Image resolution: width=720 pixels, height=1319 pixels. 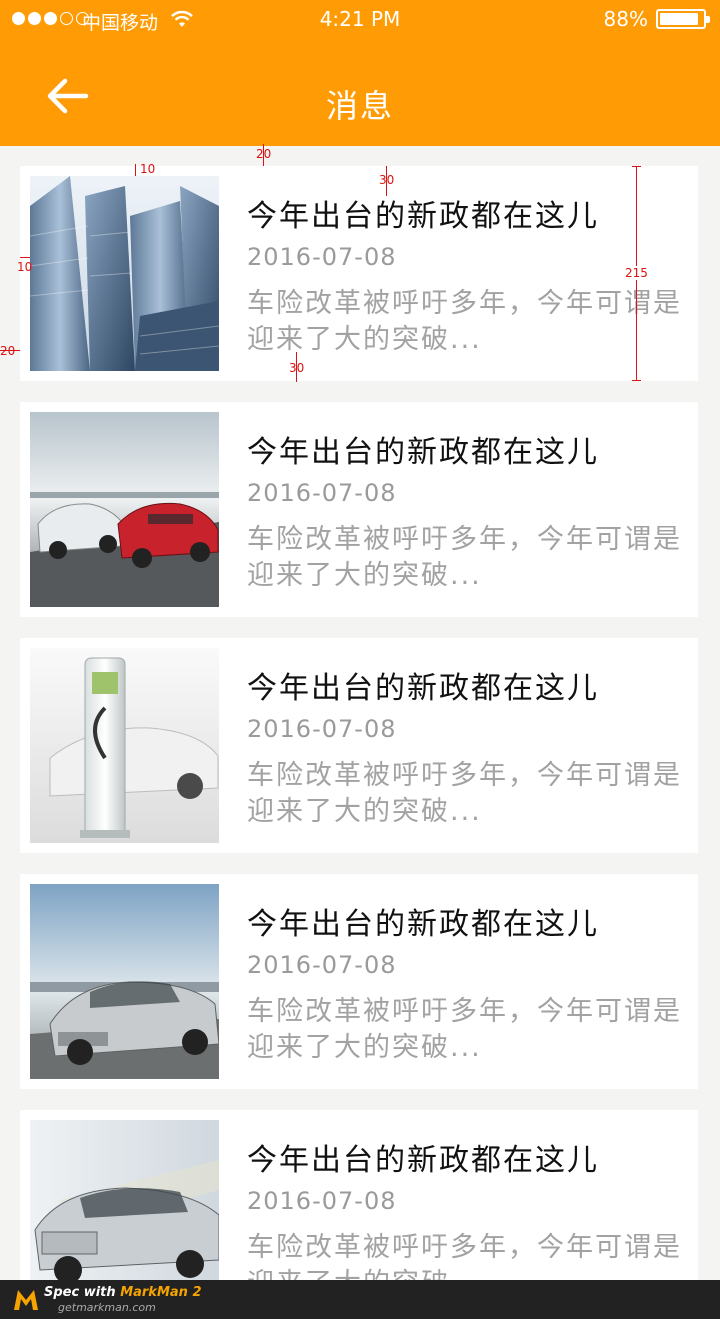 I want to click on page-title: 消息, so click(x=359, y=106).